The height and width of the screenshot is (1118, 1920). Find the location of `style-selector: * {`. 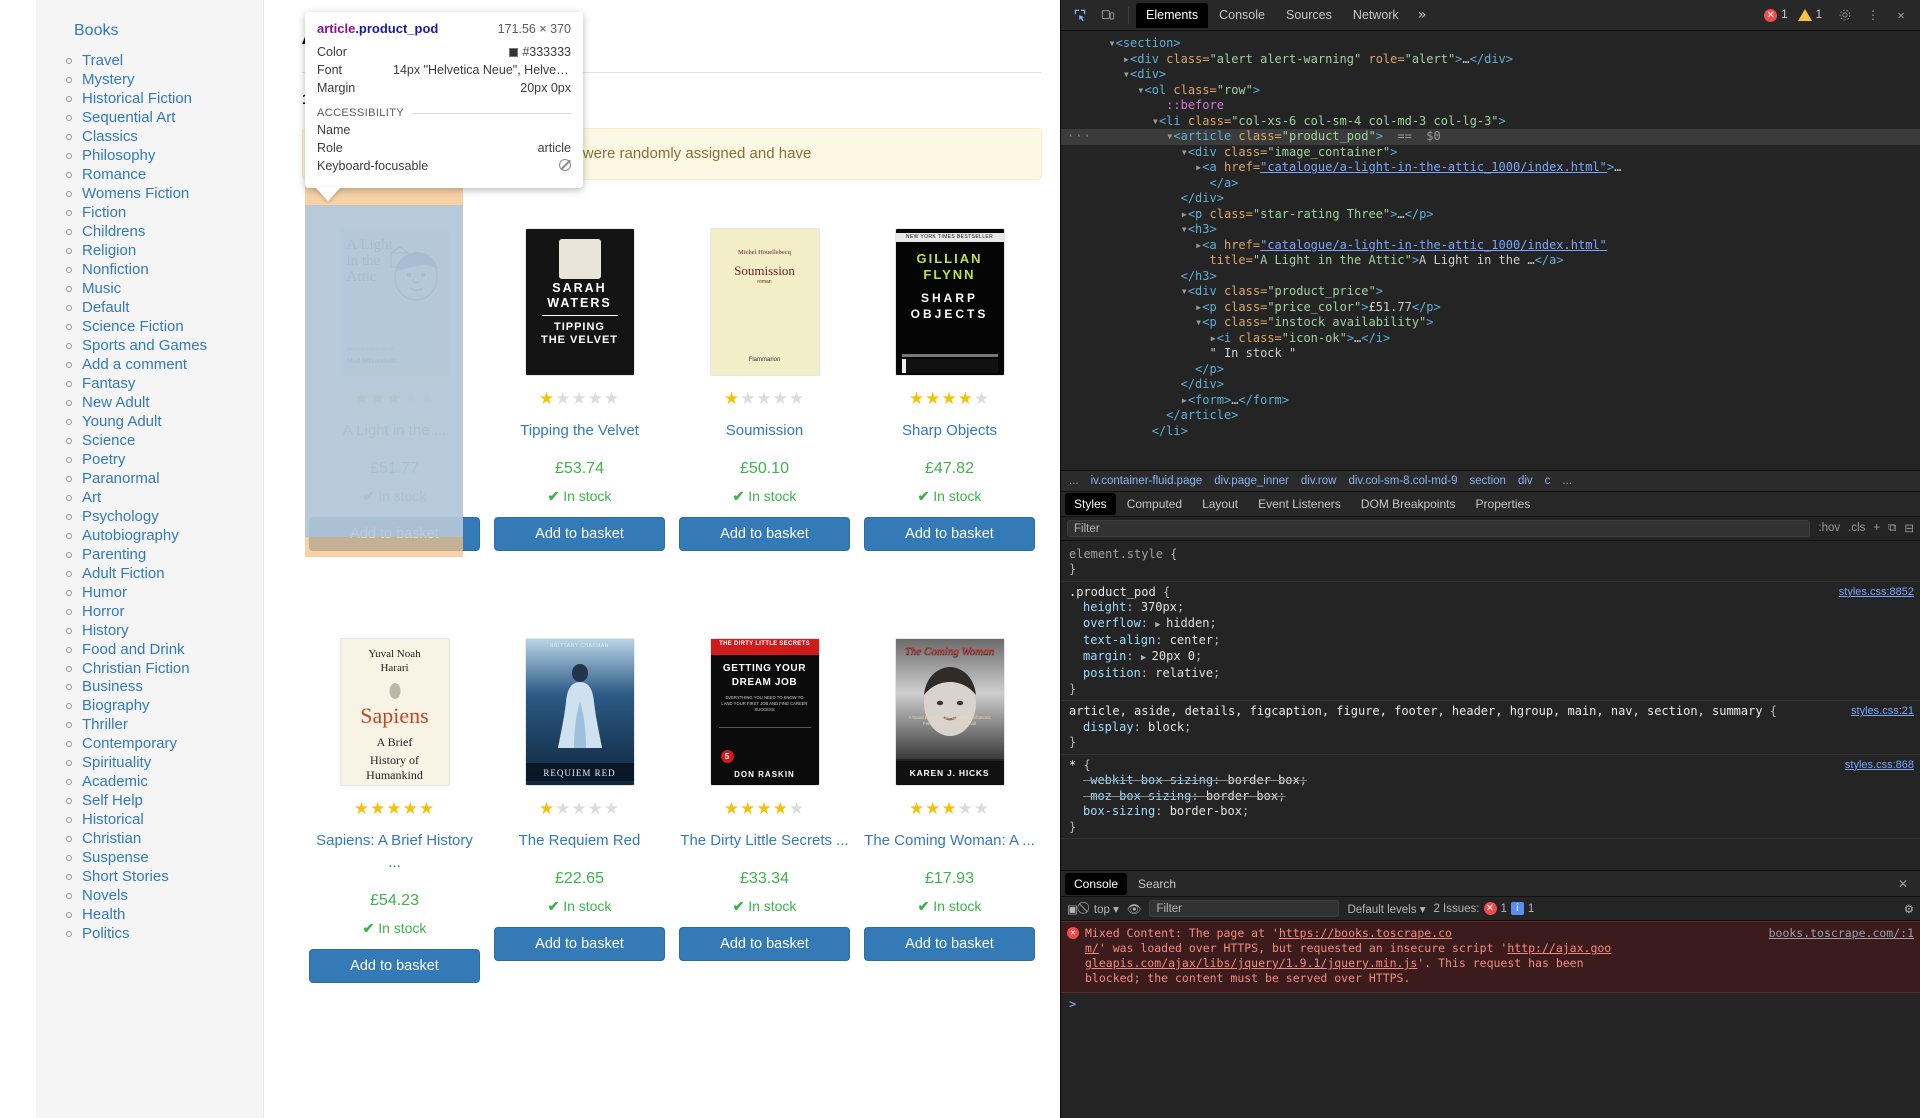

style-selector: * { is located at coordinates (1490, 766).